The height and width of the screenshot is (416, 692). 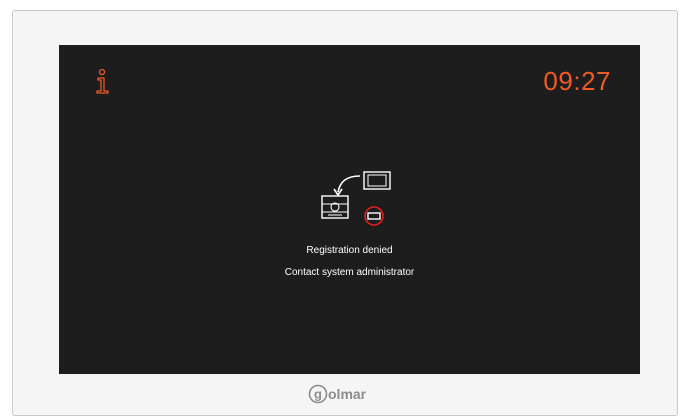 What do you see at coordinates (577, 81) in the screenshot?
I see `clock: 09:27` at bounding box center [577, 81].